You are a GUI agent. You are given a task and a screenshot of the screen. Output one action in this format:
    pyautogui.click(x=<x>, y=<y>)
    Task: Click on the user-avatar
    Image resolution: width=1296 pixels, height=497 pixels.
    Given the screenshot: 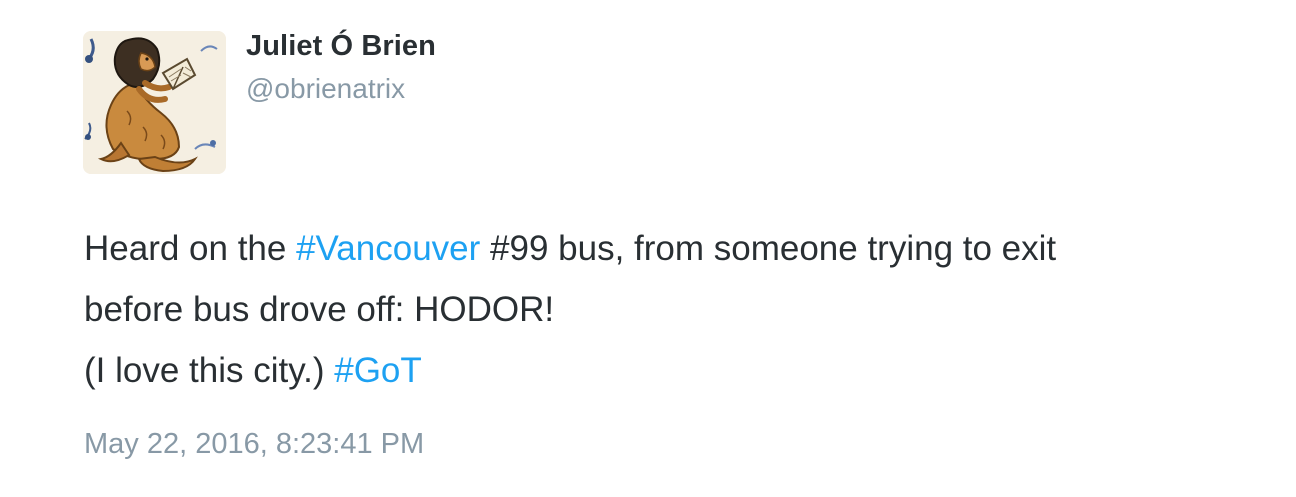 What is the action you would take?
    pyautogui.click(x=154, y=102)
    